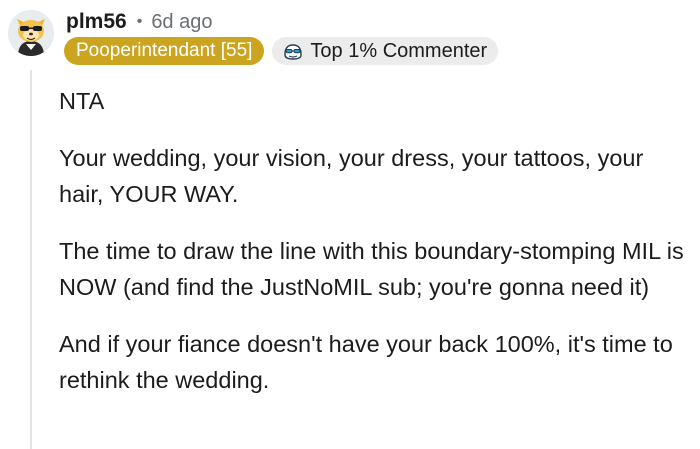 This screenshot has height=449, width=700. I want to click on snoo-avatar-icon, so click(31, 33).